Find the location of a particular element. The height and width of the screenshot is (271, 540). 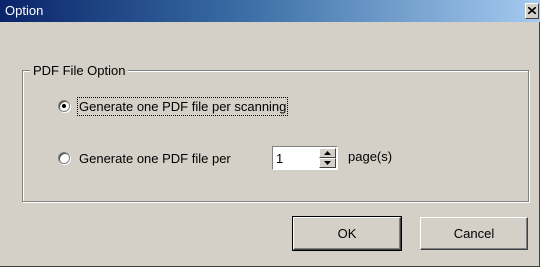

radio-per-pages: Generate one PDF file per is located at coordinates (144, 158).